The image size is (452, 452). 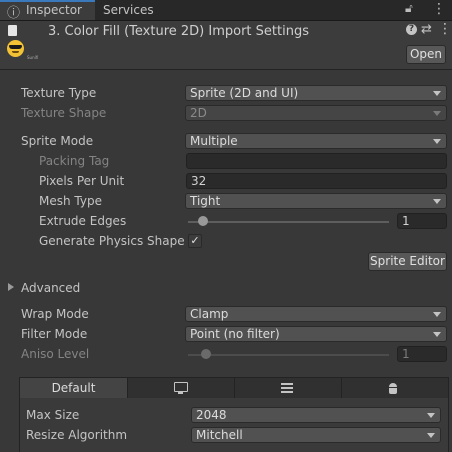 I want to click on sprite-mode-value: Multiple, so click(x=214, y=141).